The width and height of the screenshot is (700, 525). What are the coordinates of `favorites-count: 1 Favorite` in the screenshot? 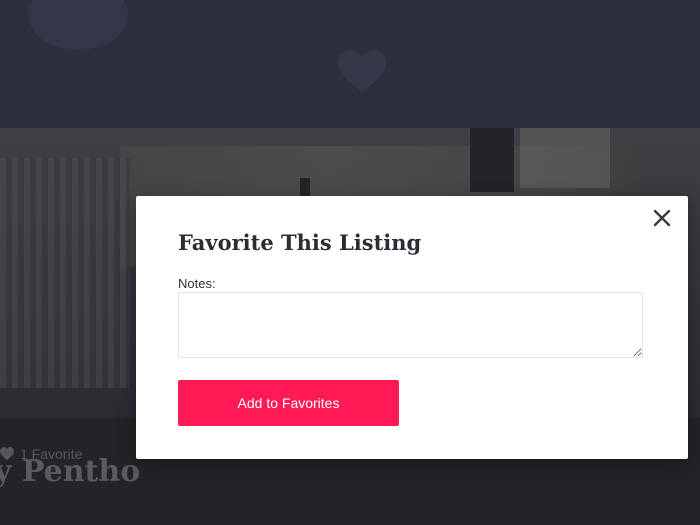 It's located at (41, 454).